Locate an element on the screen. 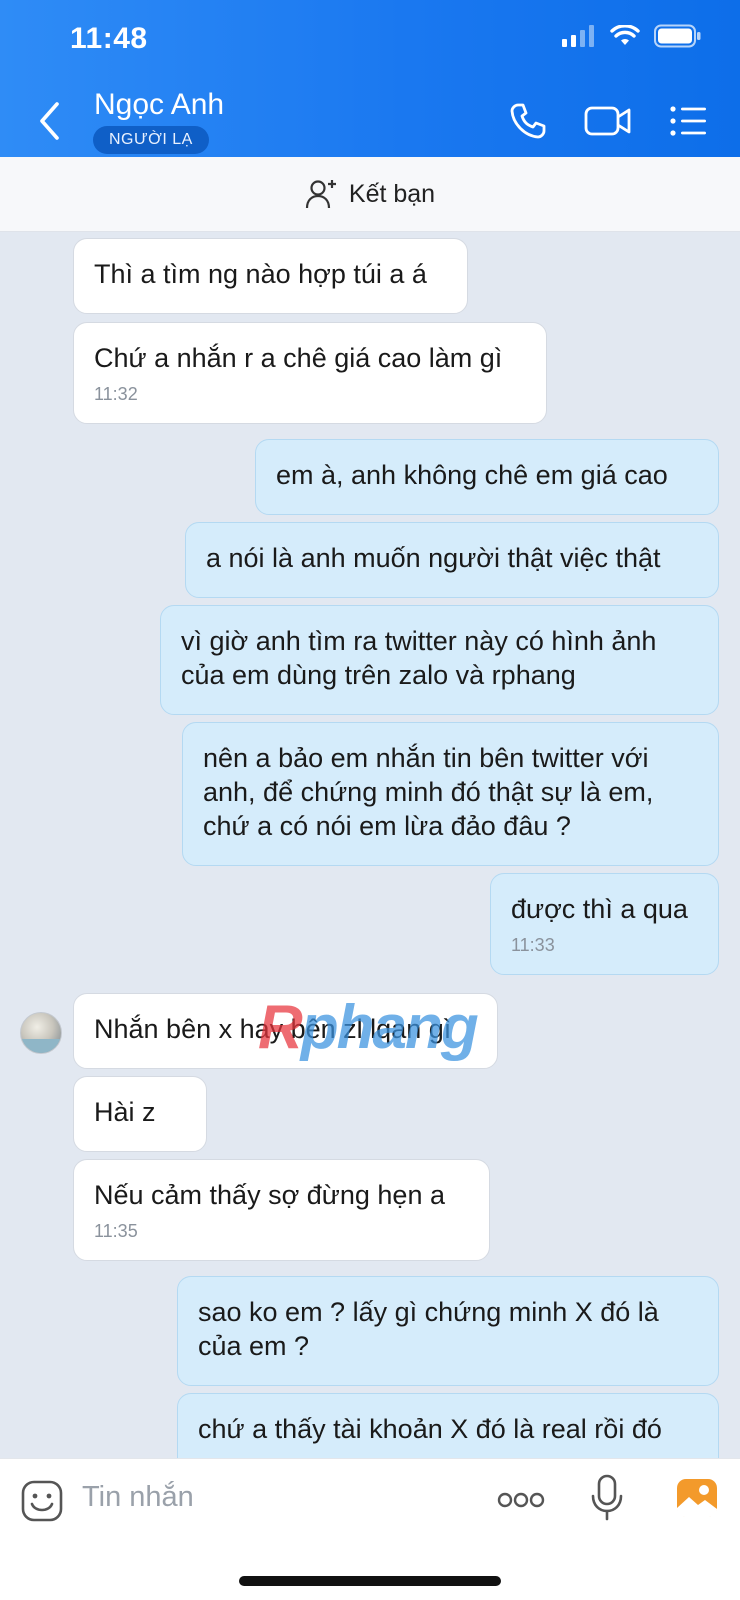  list-icon is located at coordinates (688, 121).